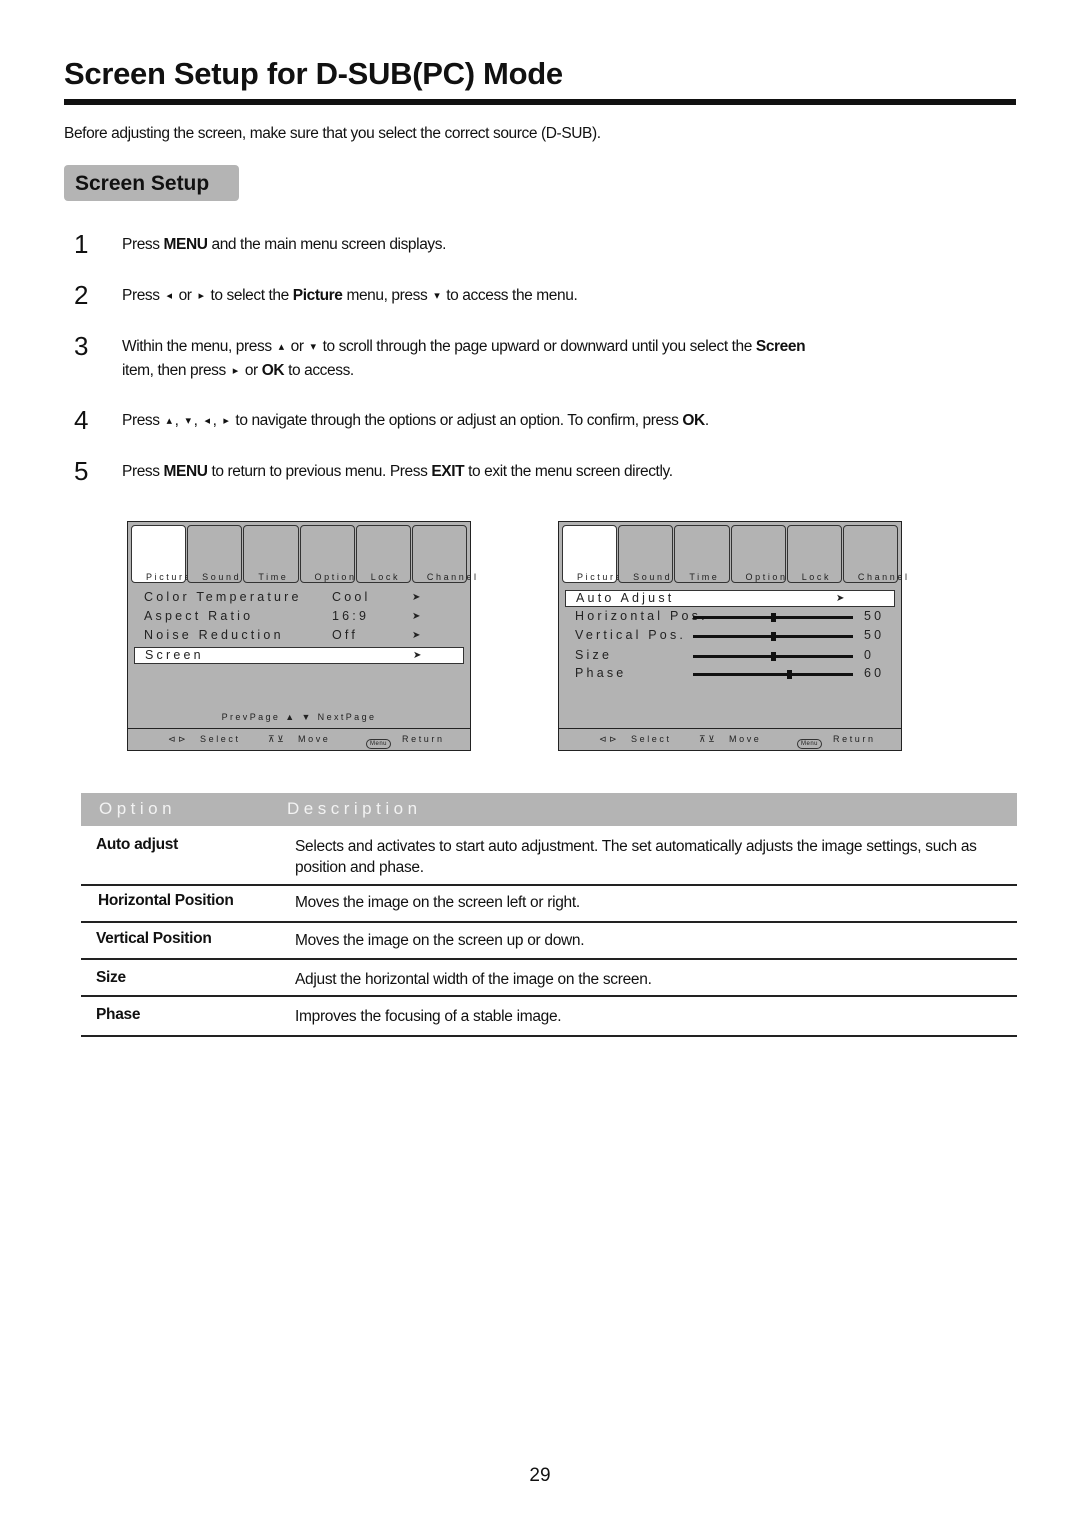 Image resolution: width=1080 pixels, height=1527 pixels. What do you see at coordinates (448, 471) in the screenshot?
I see `key-label: EXIT` at bounding box center [448, 471].